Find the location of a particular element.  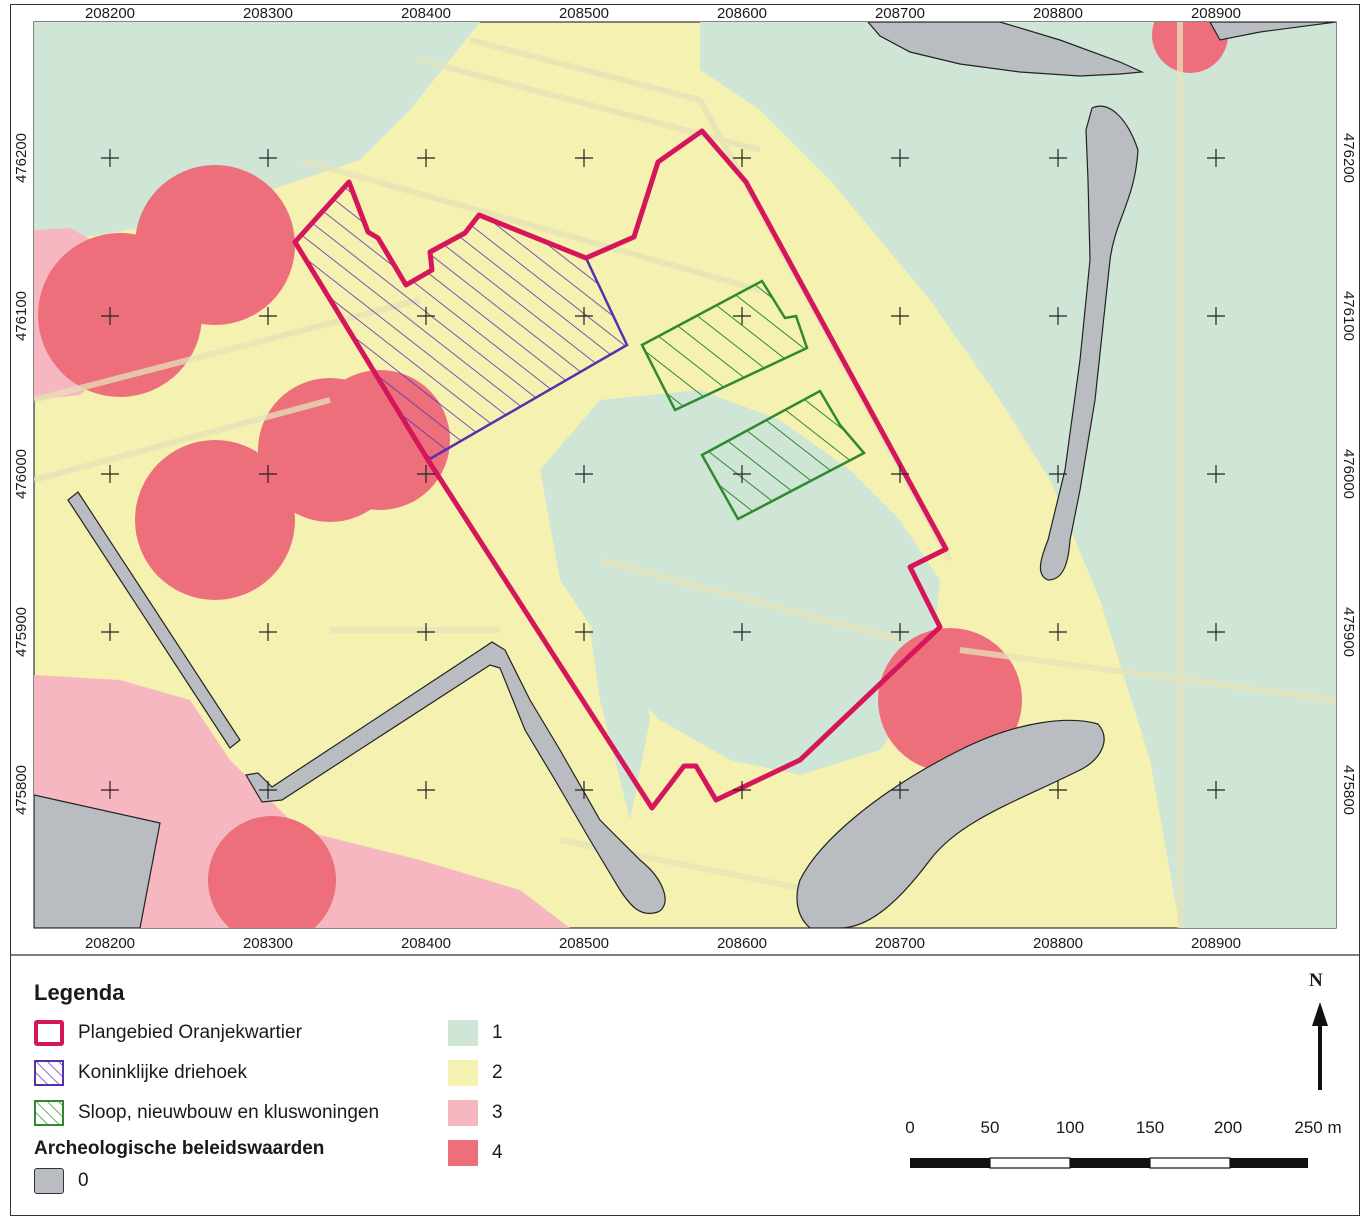

scalebar-label: 200 is located at coordinates (1228, 1127).